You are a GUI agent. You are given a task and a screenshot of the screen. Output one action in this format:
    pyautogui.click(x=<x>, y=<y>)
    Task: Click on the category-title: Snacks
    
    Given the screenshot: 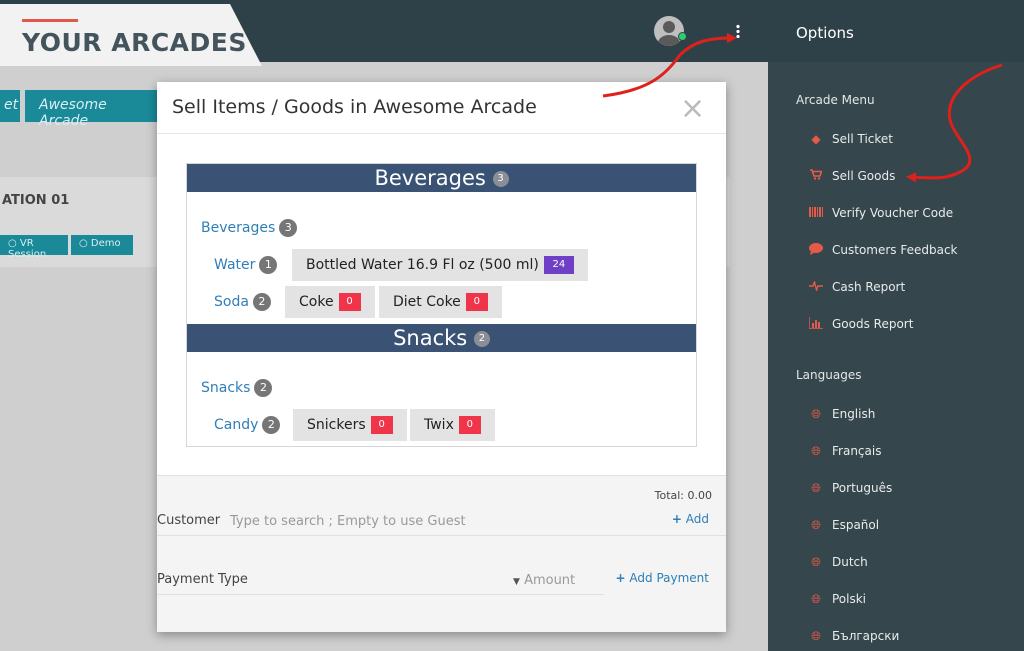 What is the action you would take?
    pyautogui.click(x=430, y=338)
    